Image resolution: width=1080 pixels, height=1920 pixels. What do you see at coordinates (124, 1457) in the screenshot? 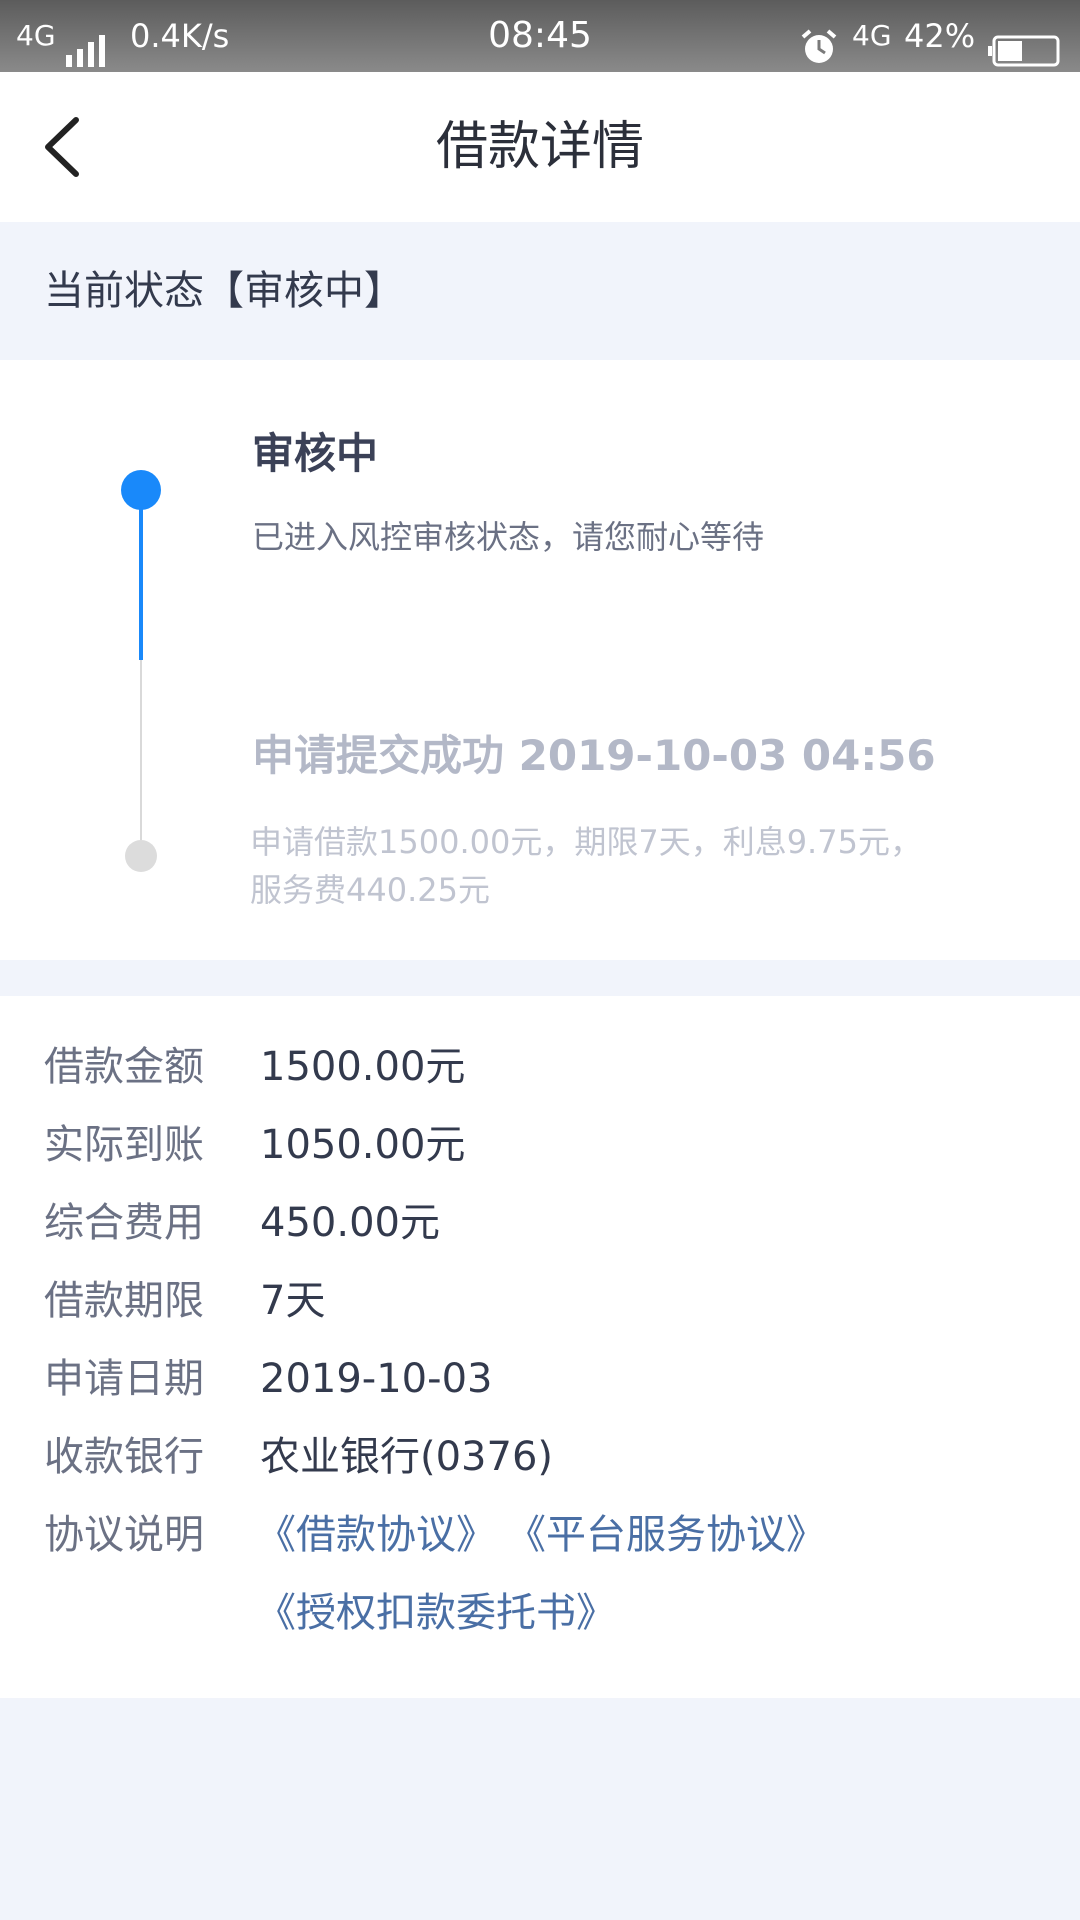
I see `detail-label: 收款银行` at bounding box center [124, 1457].